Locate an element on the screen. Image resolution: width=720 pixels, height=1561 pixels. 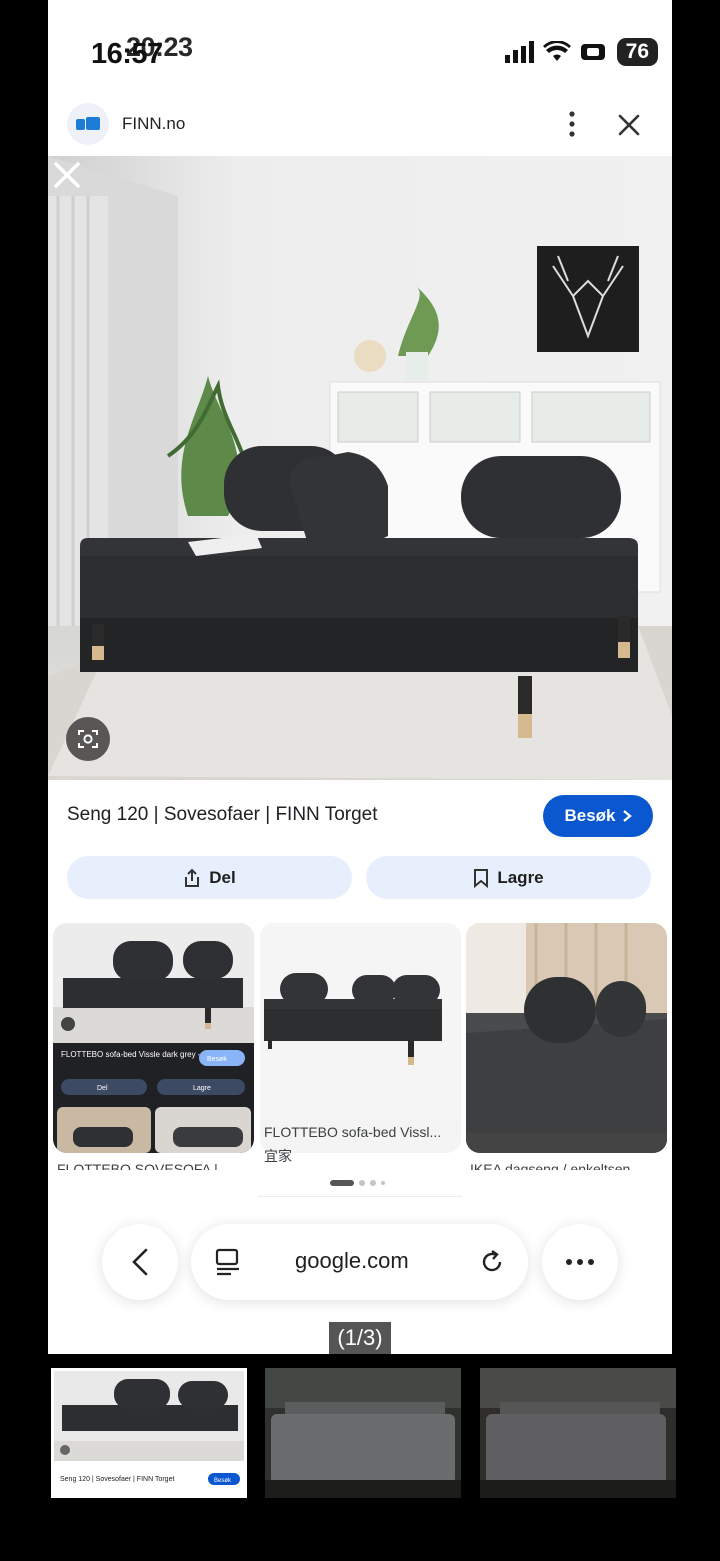
battery-indicator: 76 is located at coordinates (637, 52).